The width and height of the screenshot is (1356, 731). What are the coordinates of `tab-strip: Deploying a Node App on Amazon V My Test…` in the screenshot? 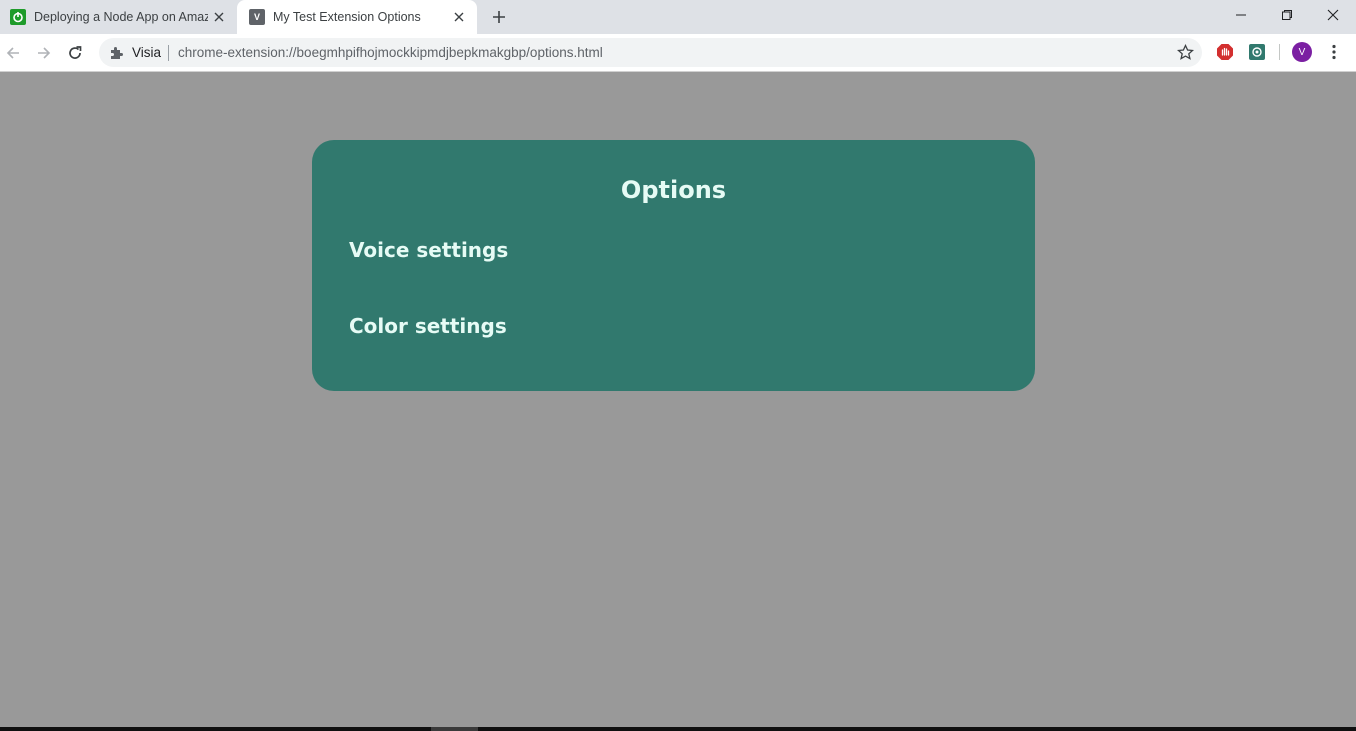 It's located at (678, 17).